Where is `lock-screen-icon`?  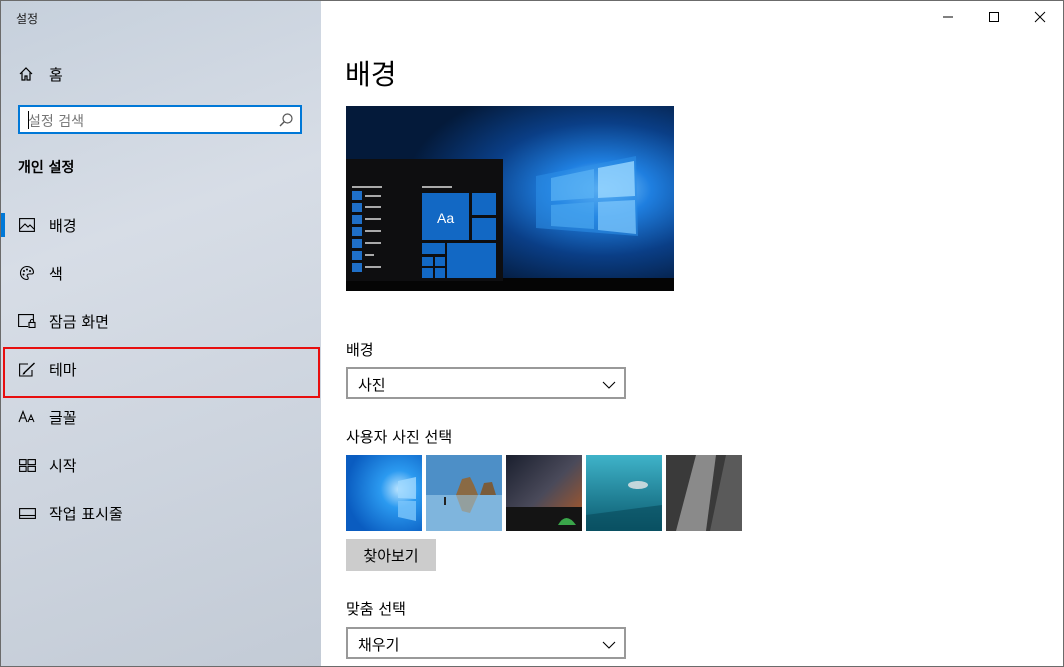 lock-screen-icon is located at coordinates (27, 321).